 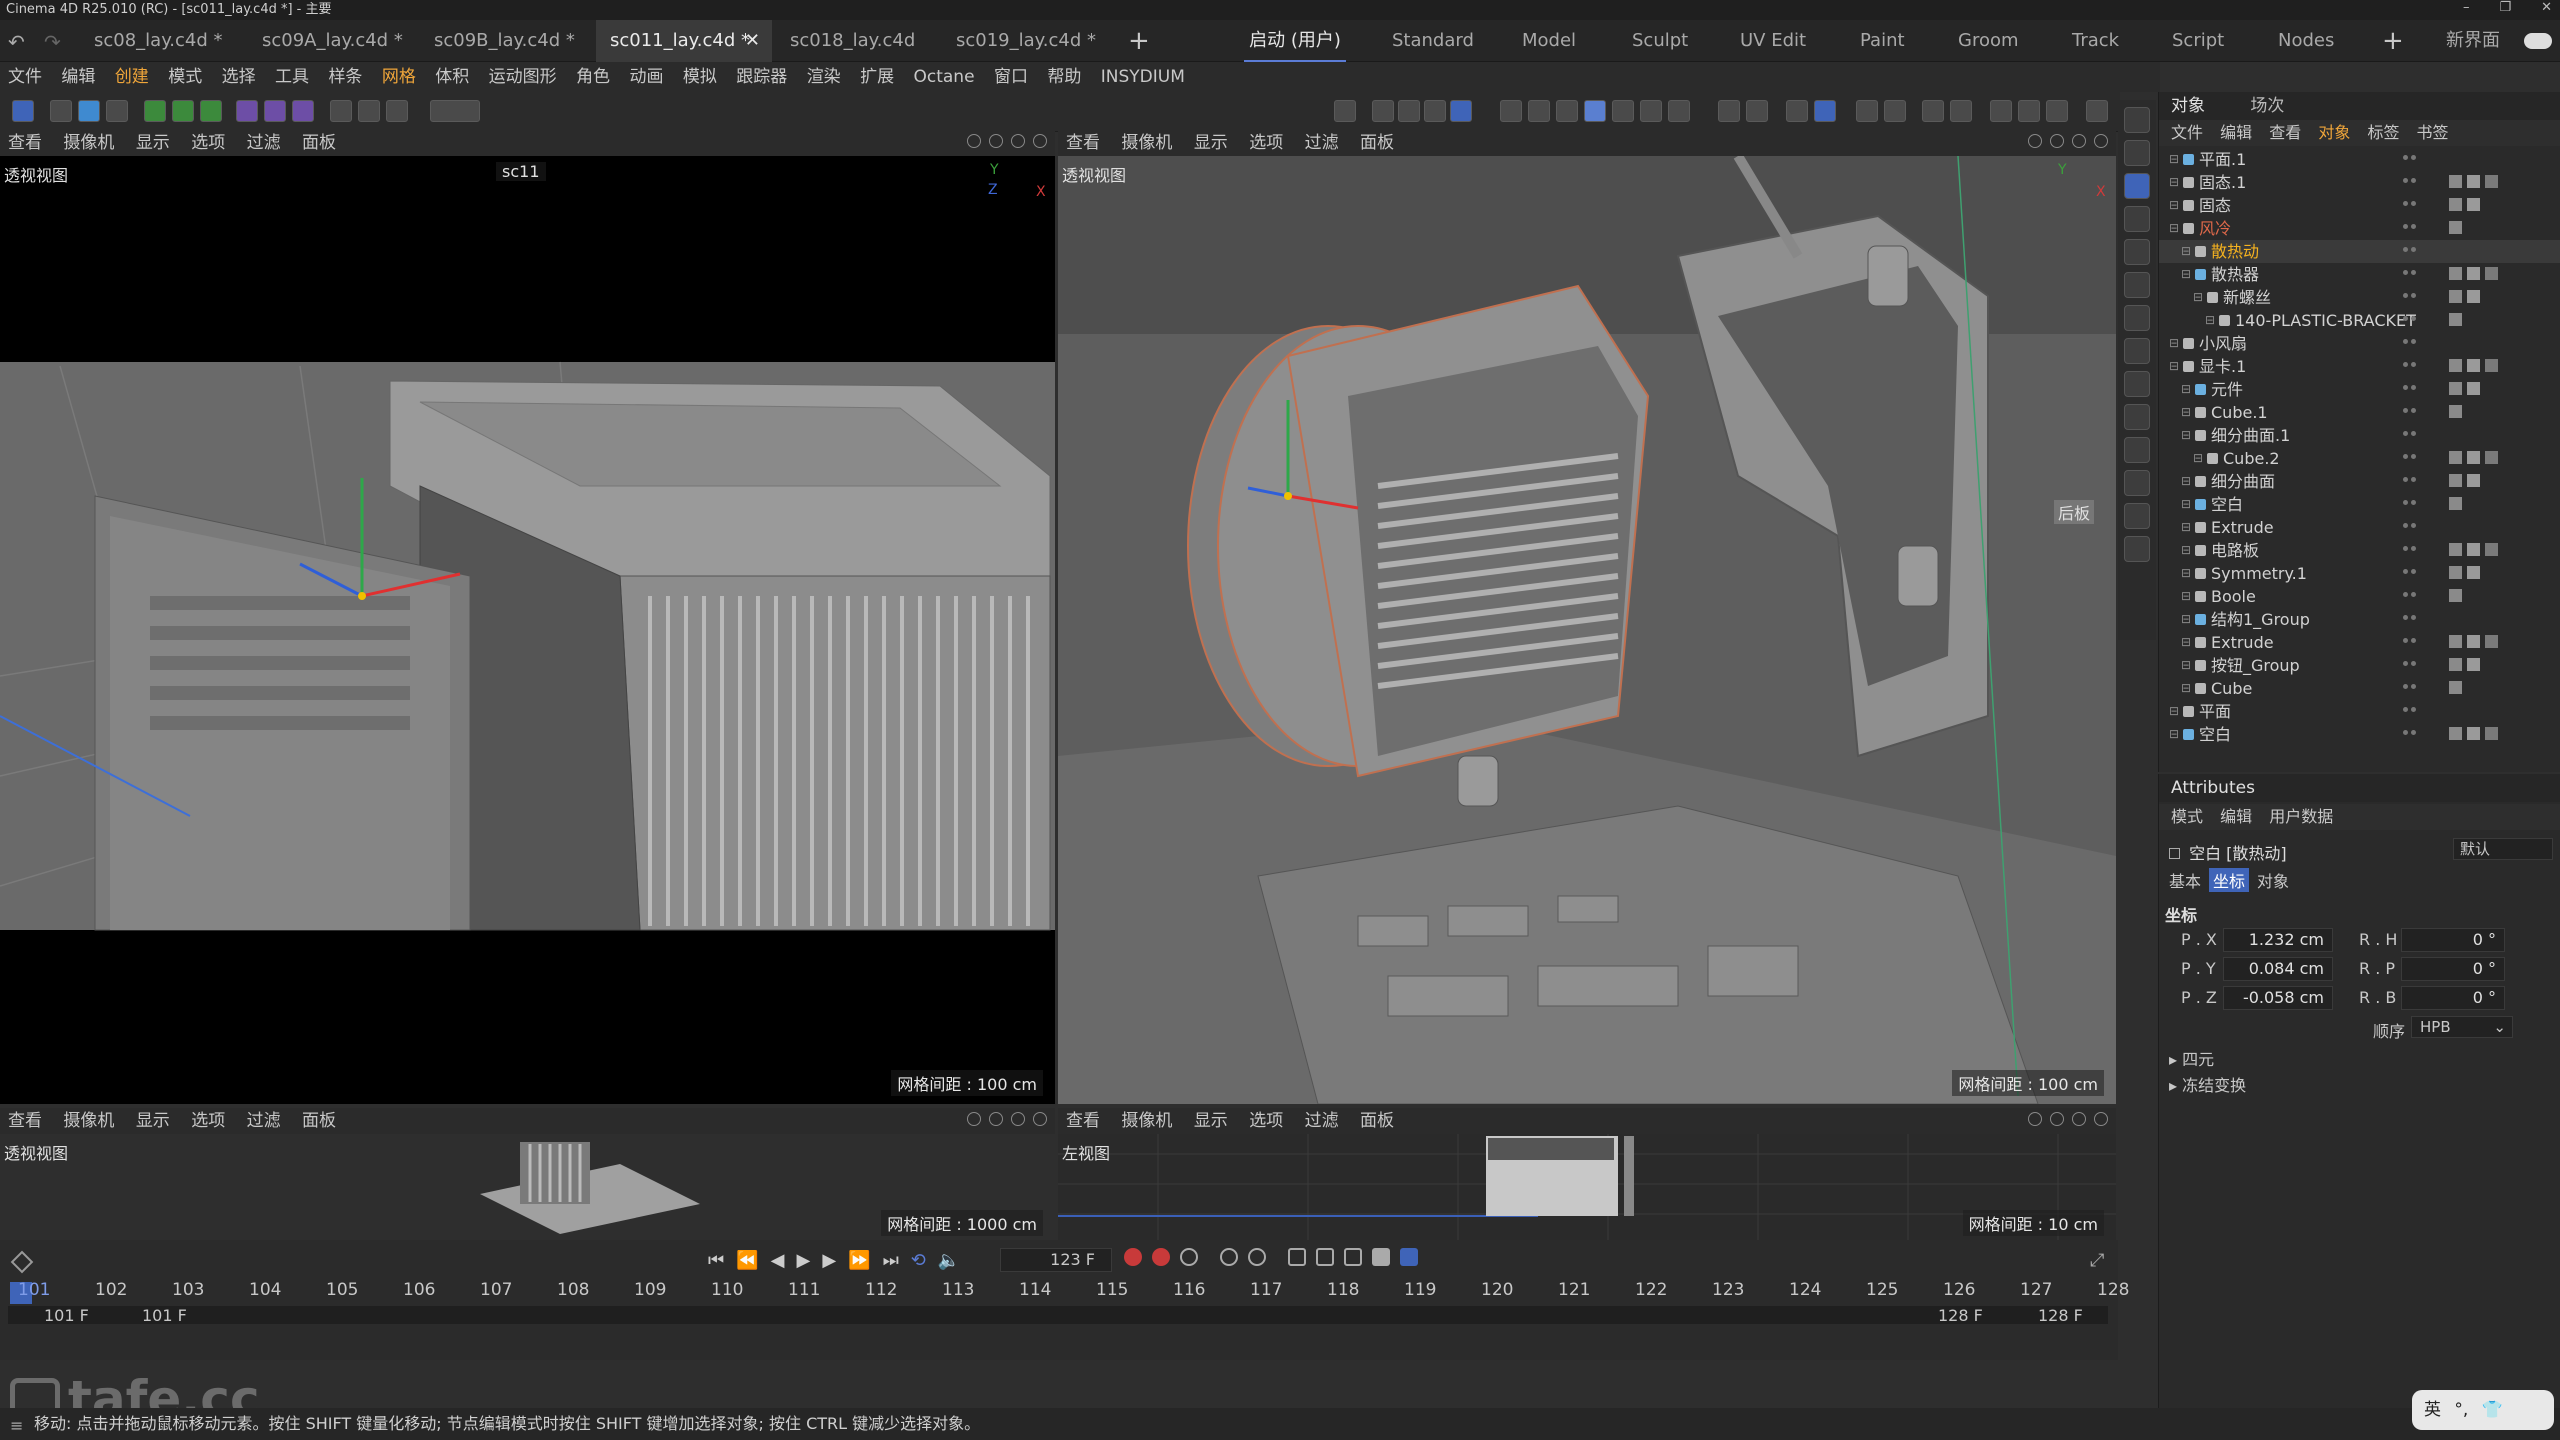 What do you see at coordinates (2359, 458) in the screenshot?
I see `object-item: ⊟ Cube.2` at bounding box center [2359, 458].